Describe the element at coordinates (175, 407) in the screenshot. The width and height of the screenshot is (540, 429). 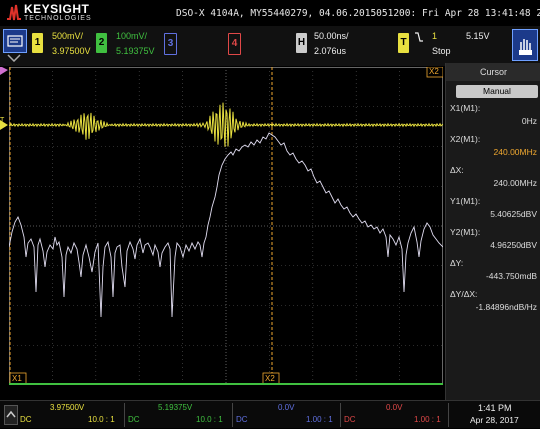
I see `bottom-ch2-offset: 5.19375V` at that location.